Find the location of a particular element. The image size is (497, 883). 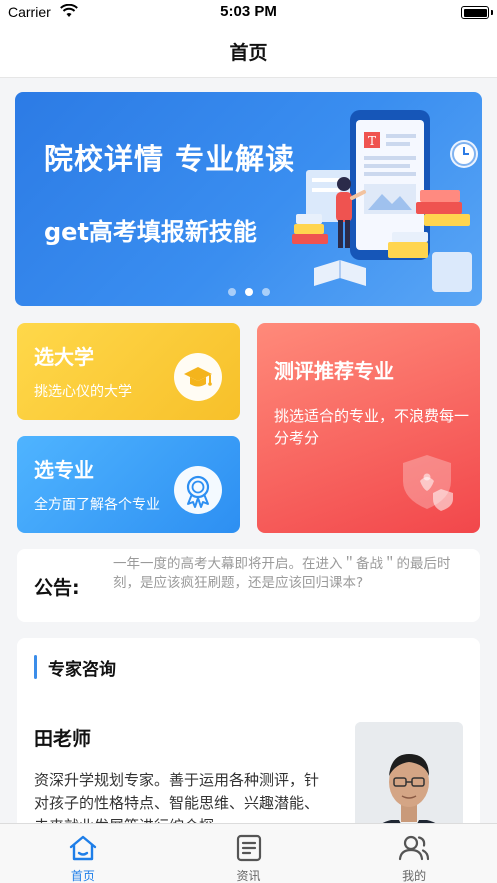

status-time: 5:03 PM is located at coordinates (248, 11).